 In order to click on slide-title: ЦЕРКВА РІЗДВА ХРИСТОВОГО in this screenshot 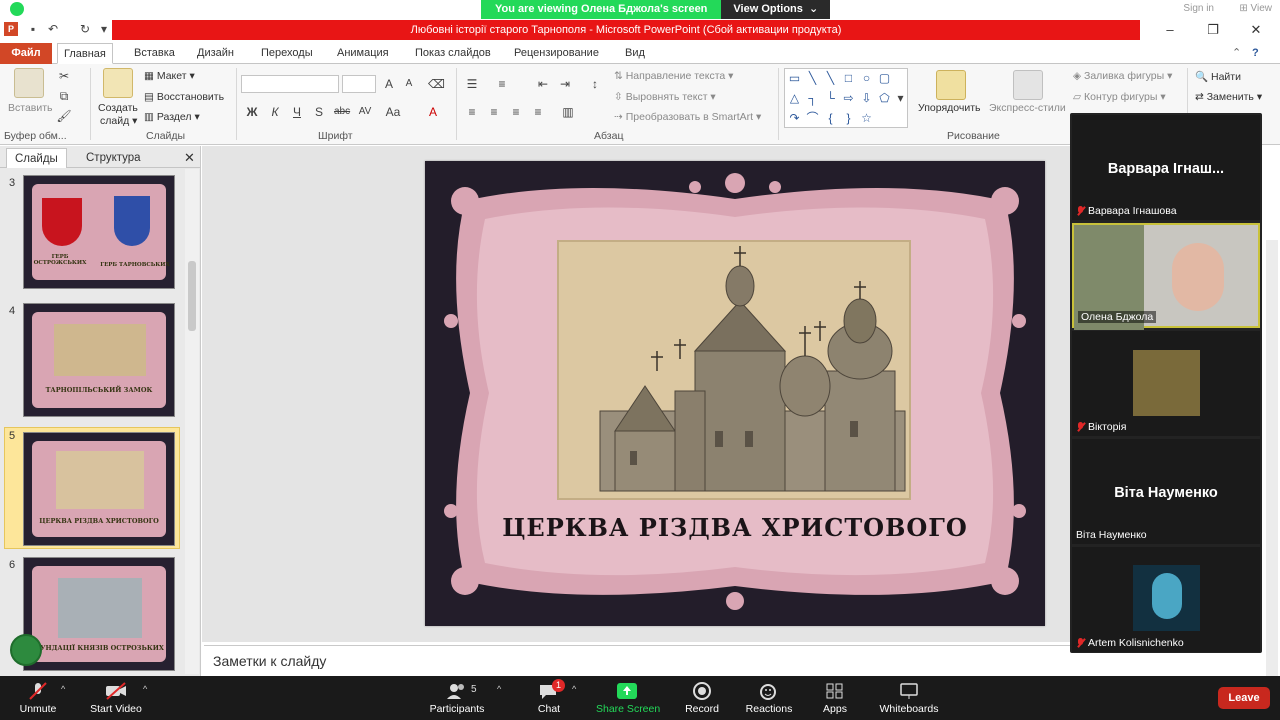, I will do `click(735, 527)`.